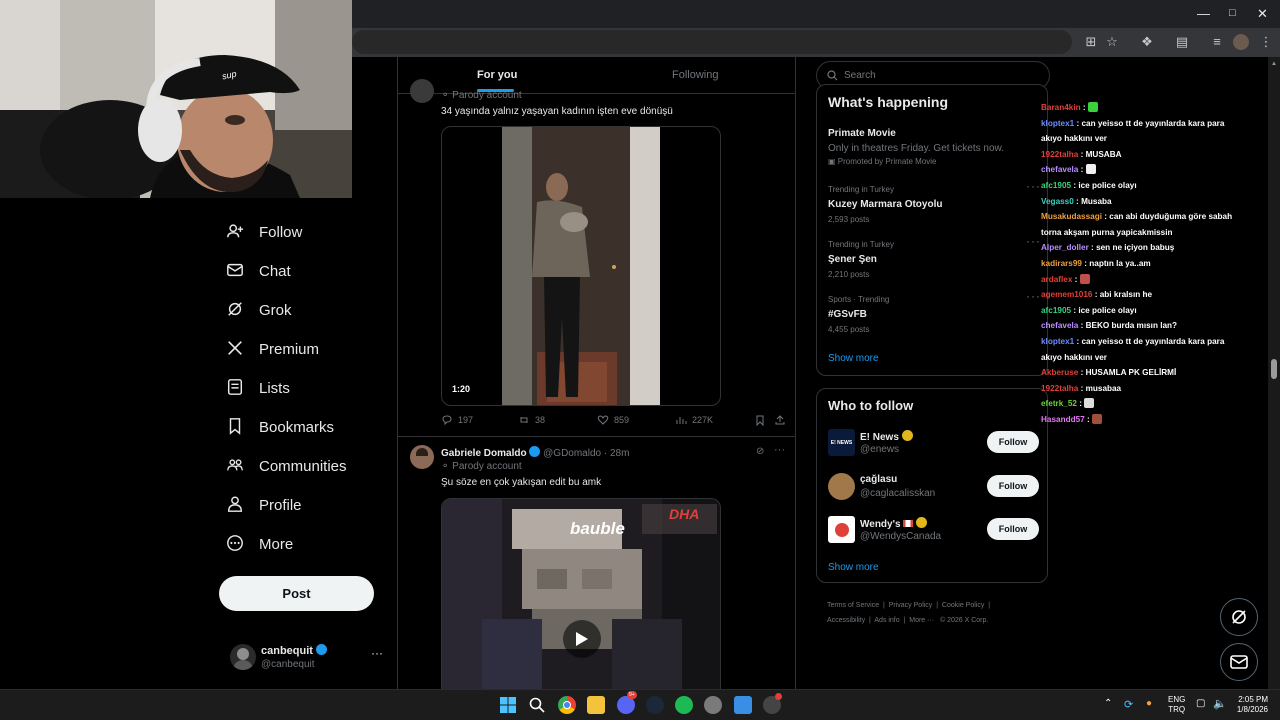  What do you see at coordinates (1239, 662) in the screenshot?
I see `messages-fab` at bounding box center [1239, 662].